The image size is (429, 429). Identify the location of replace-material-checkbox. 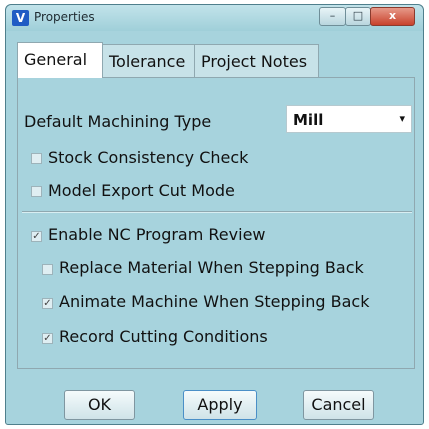
(47, 269).